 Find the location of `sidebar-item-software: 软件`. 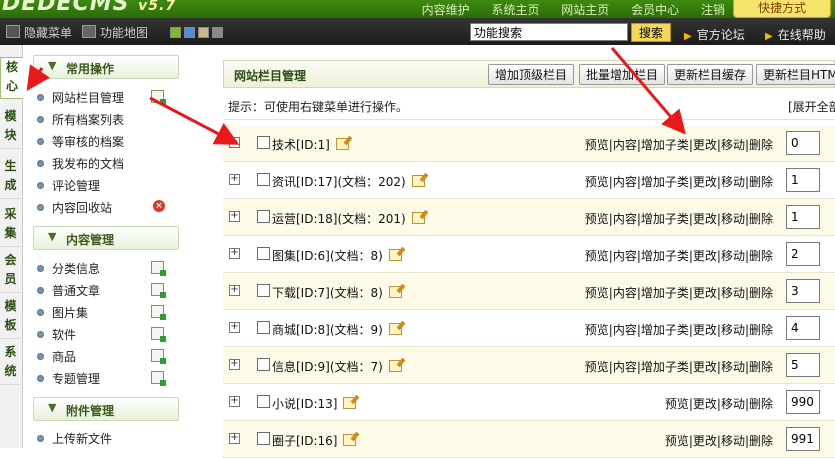

sidebar-item-software: 软件 is located at coordinates (101, 335).